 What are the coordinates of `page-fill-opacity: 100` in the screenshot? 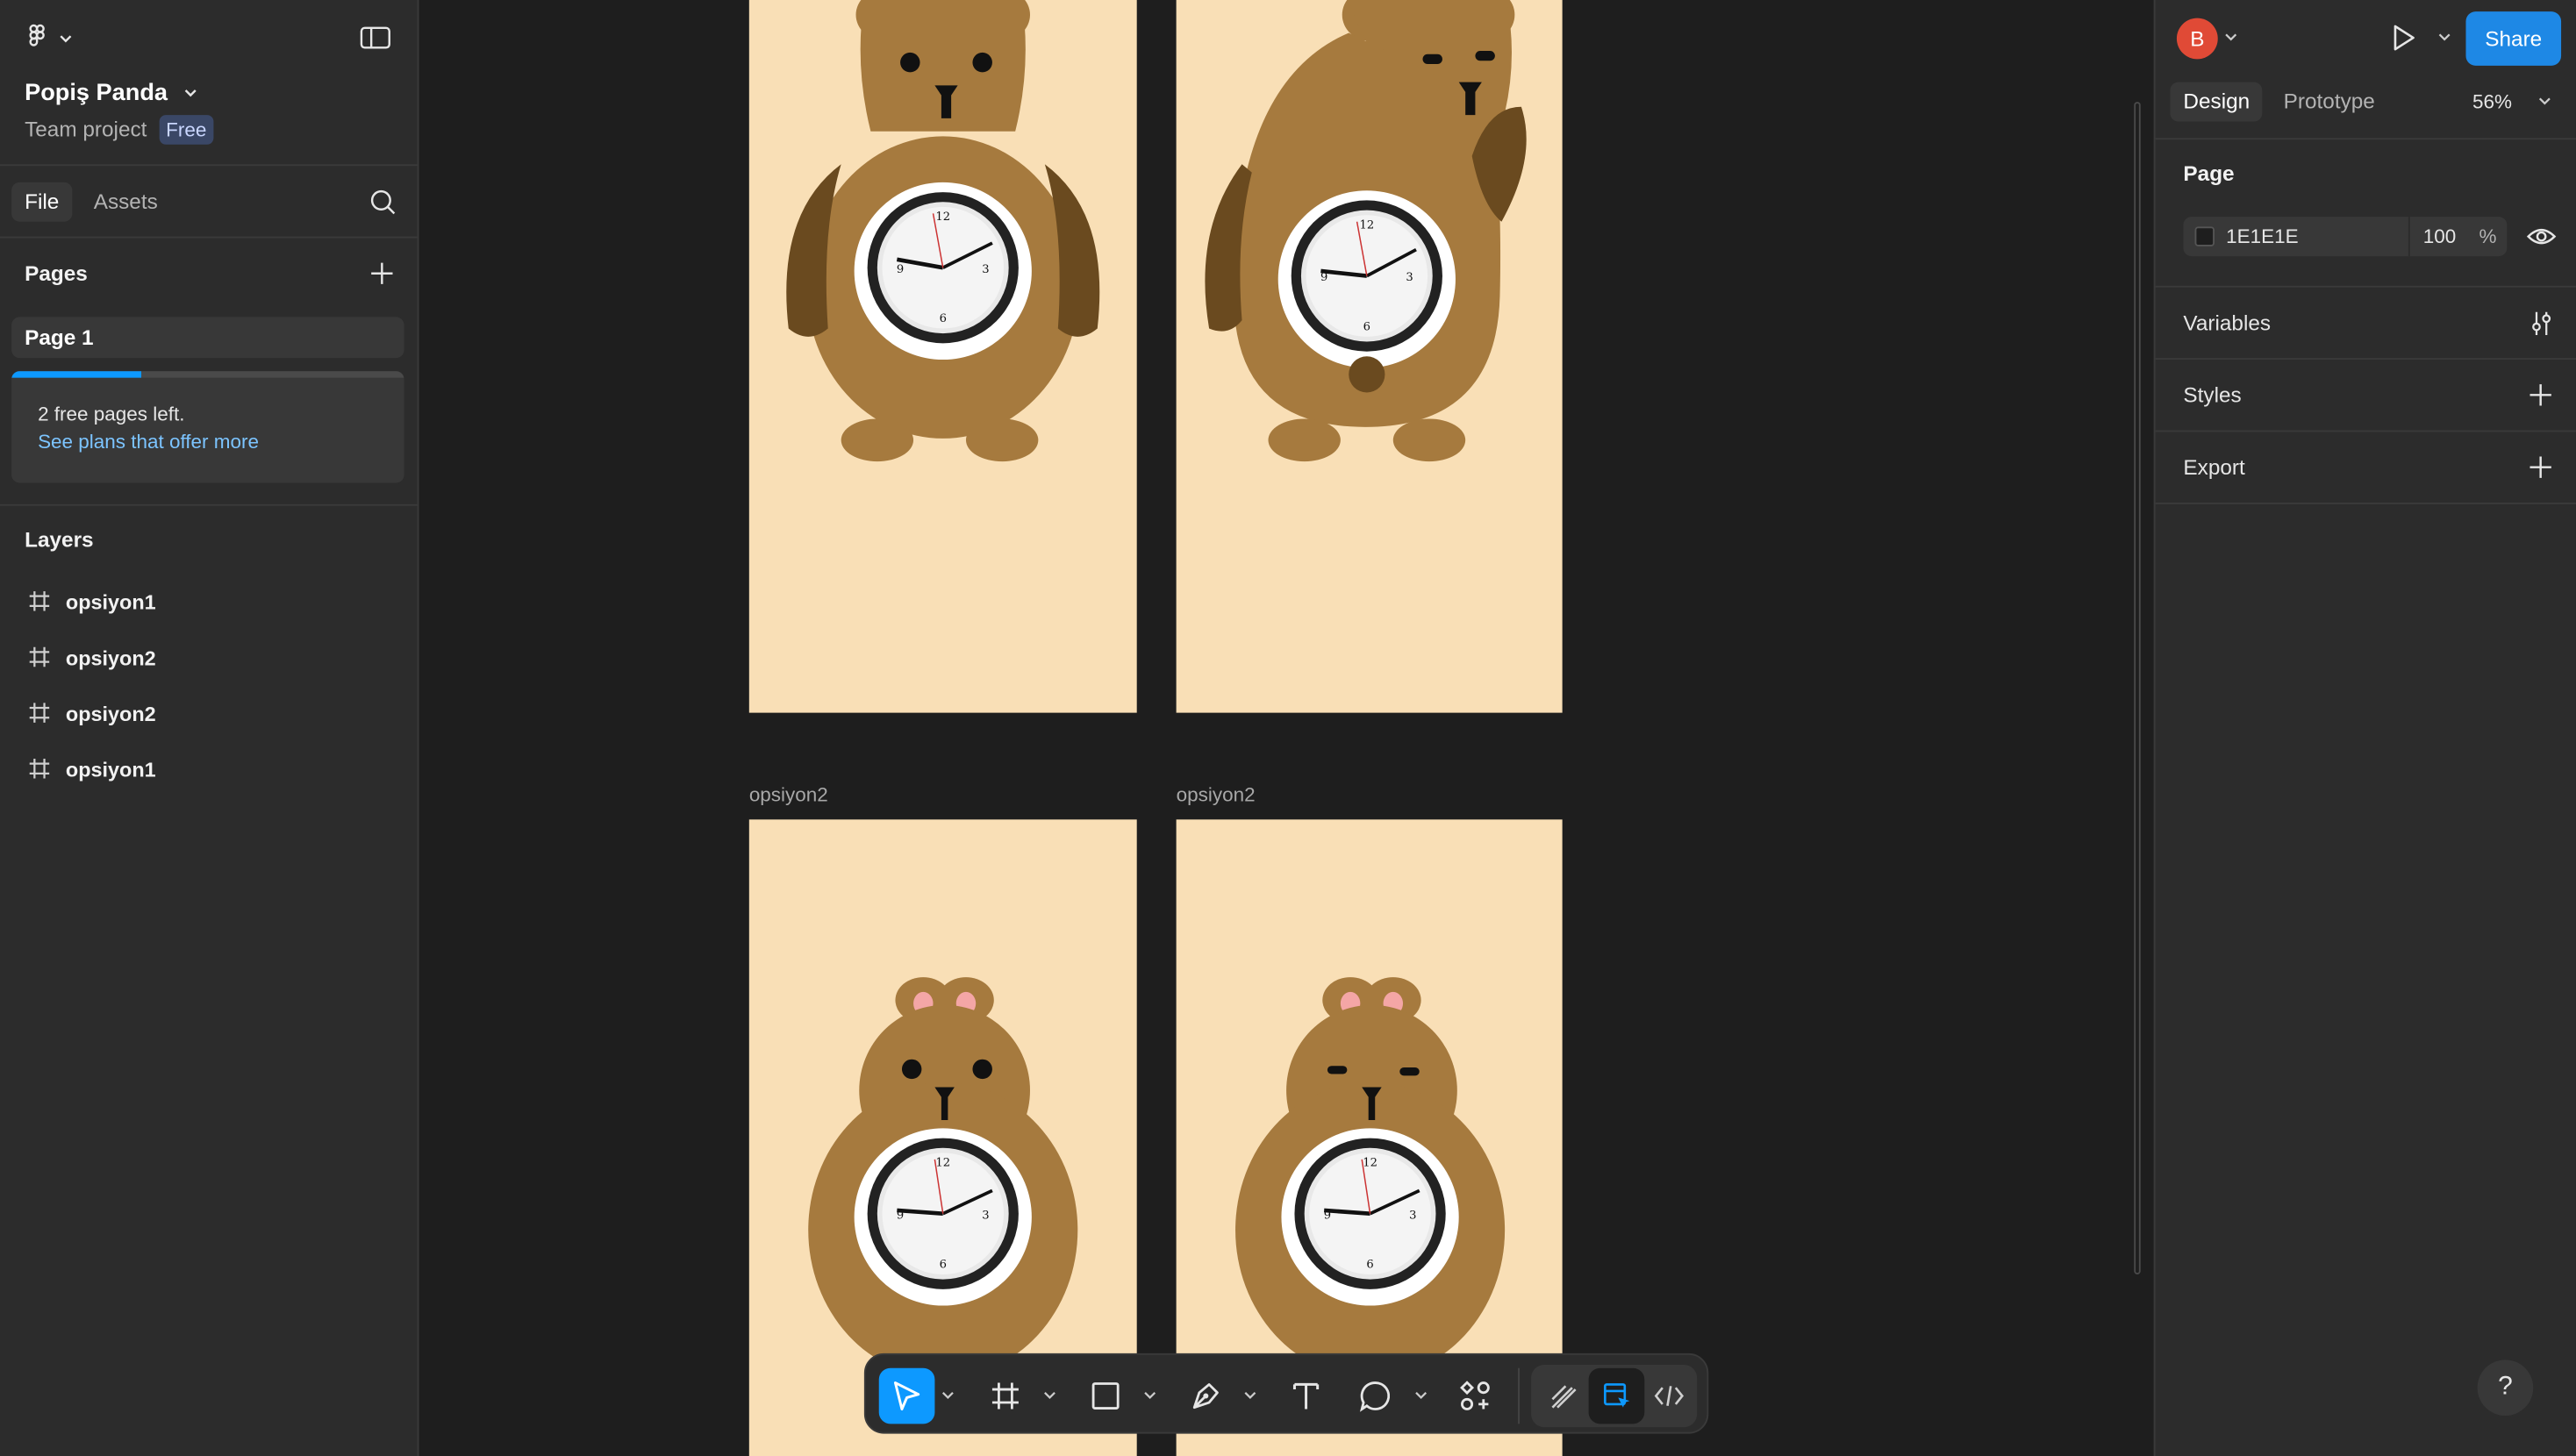 It's located at (2440, 236).